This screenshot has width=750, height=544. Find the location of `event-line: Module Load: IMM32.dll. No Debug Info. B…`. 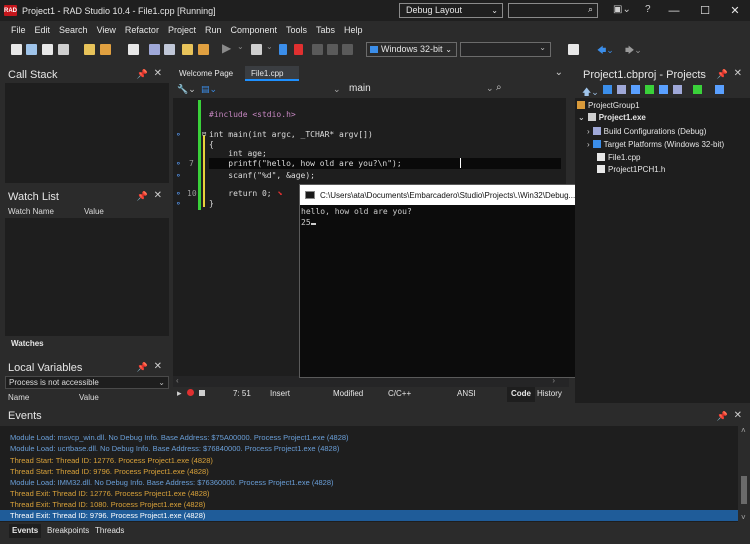

event-line: Module Load: IMM32.dll. No Debug Info. B… is located at coordinates (172, 482).